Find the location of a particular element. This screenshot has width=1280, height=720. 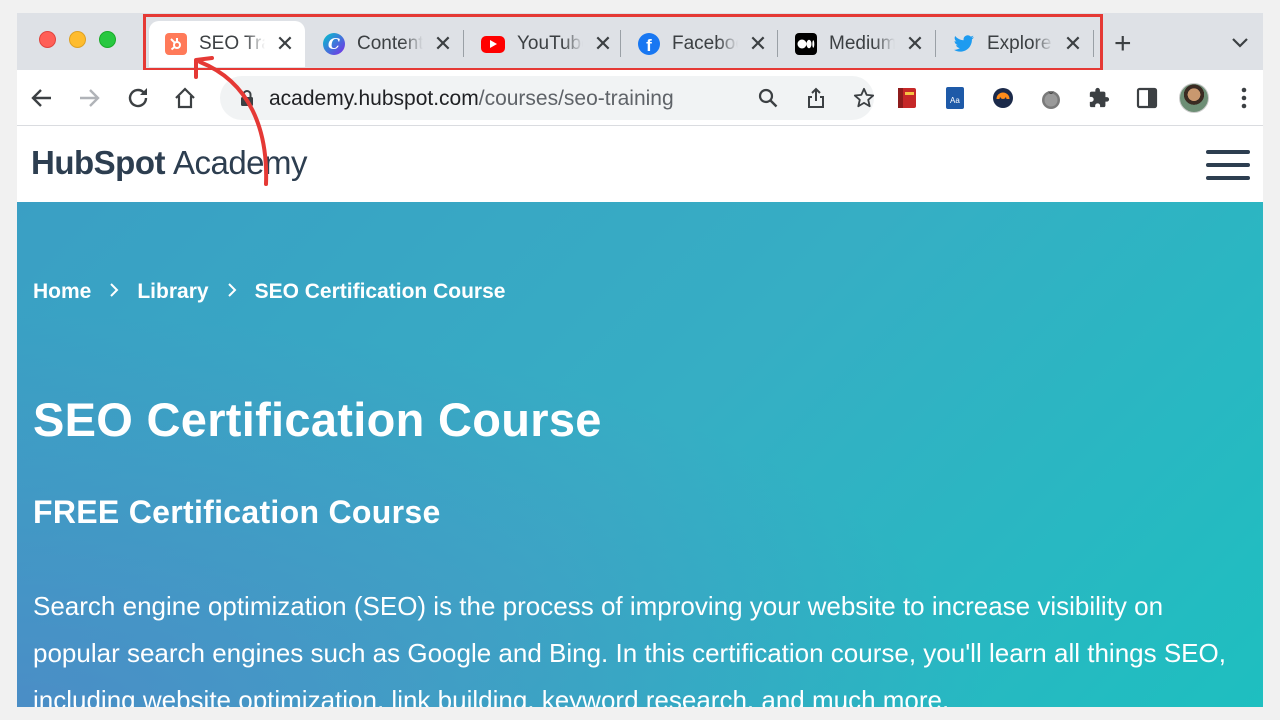

back-arrow-icon is located at coordinates (41, 98).